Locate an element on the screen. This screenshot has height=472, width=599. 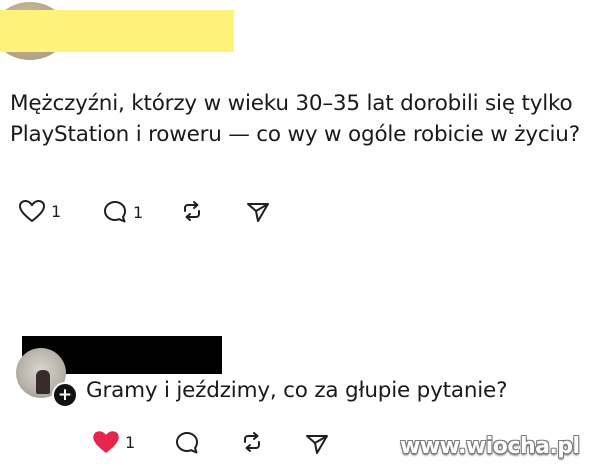
watermark: www.wiocha.pl is located at coordinates (490, 446).